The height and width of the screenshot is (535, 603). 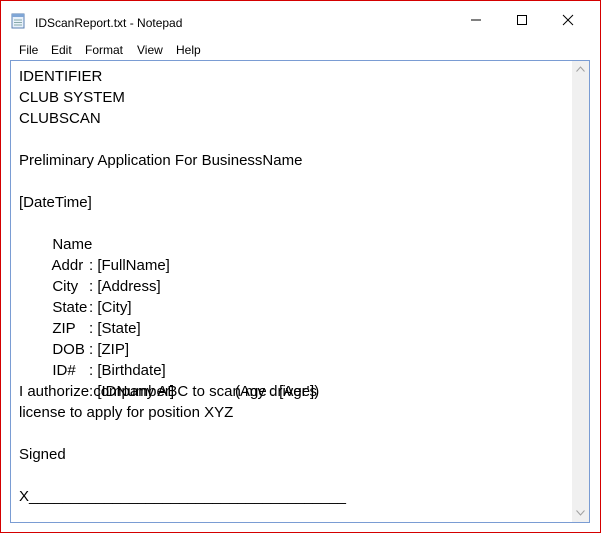 I want to click on menu-file: File, so click(x=28, y=50).